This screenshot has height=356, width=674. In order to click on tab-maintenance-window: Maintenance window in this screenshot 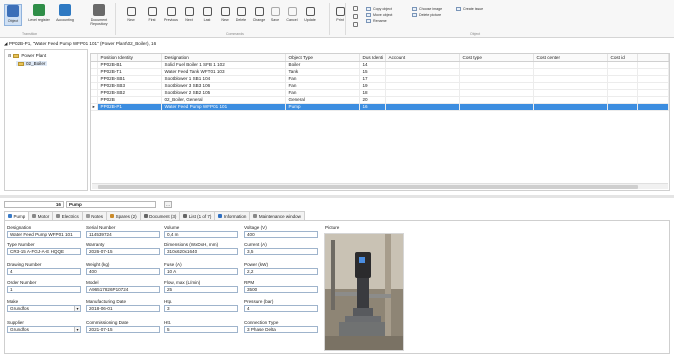, I will do `click(277, 215)`.